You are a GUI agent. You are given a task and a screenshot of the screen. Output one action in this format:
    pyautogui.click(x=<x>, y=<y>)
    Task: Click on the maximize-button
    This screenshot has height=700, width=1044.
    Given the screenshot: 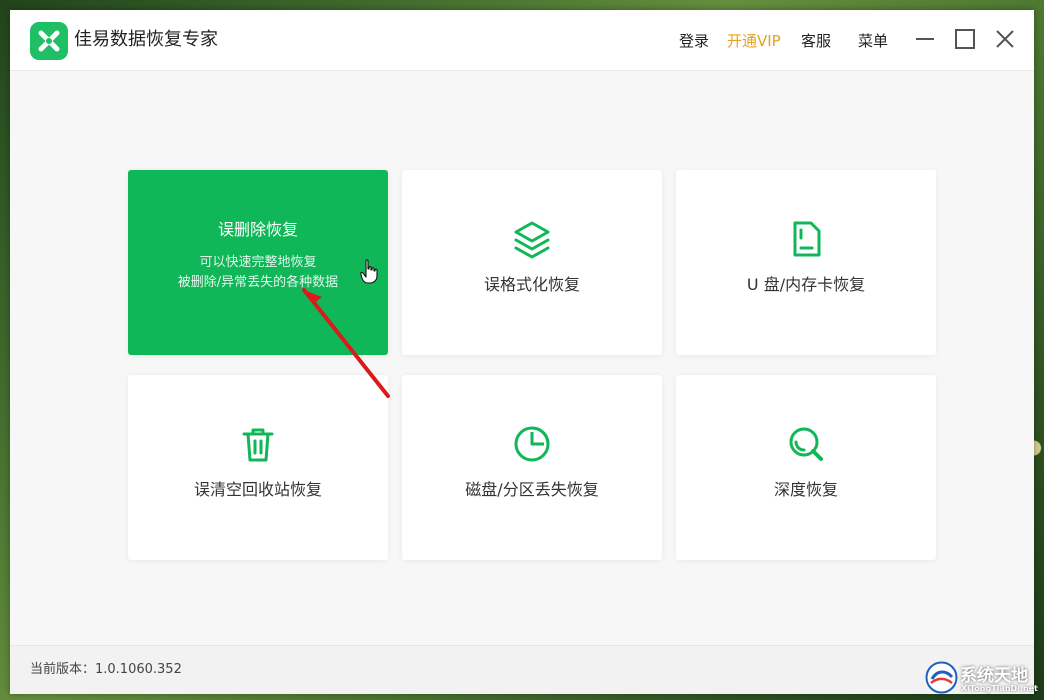 What is the action you would take?
    pyautogui.click(x=965, y=39)
    